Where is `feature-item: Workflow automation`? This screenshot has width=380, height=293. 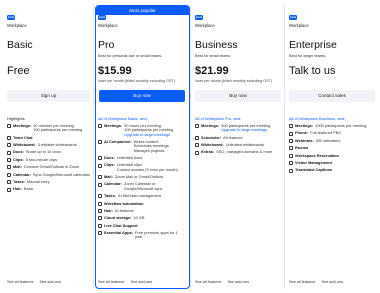 feature-item: Workflow automation is located at coordinates (142, 203).